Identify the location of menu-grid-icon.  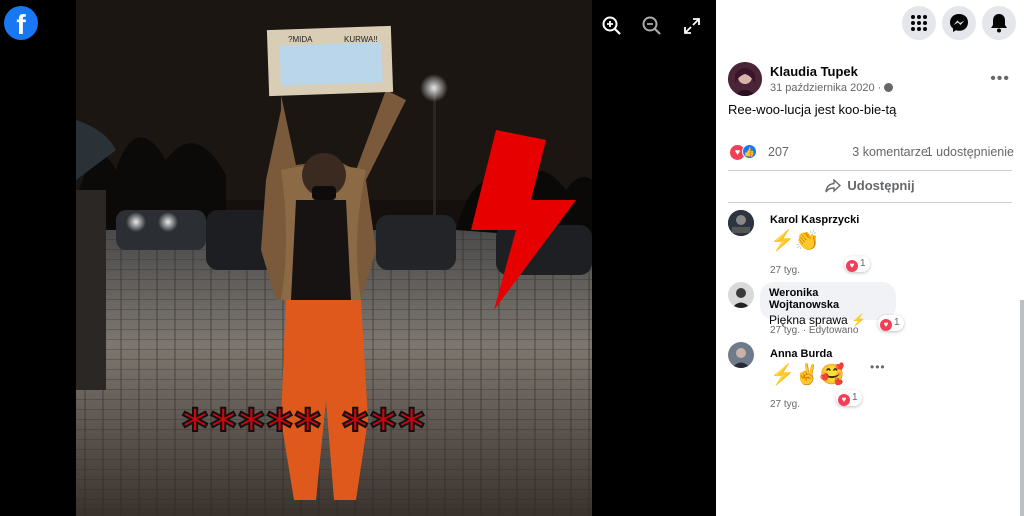
(919, 23).